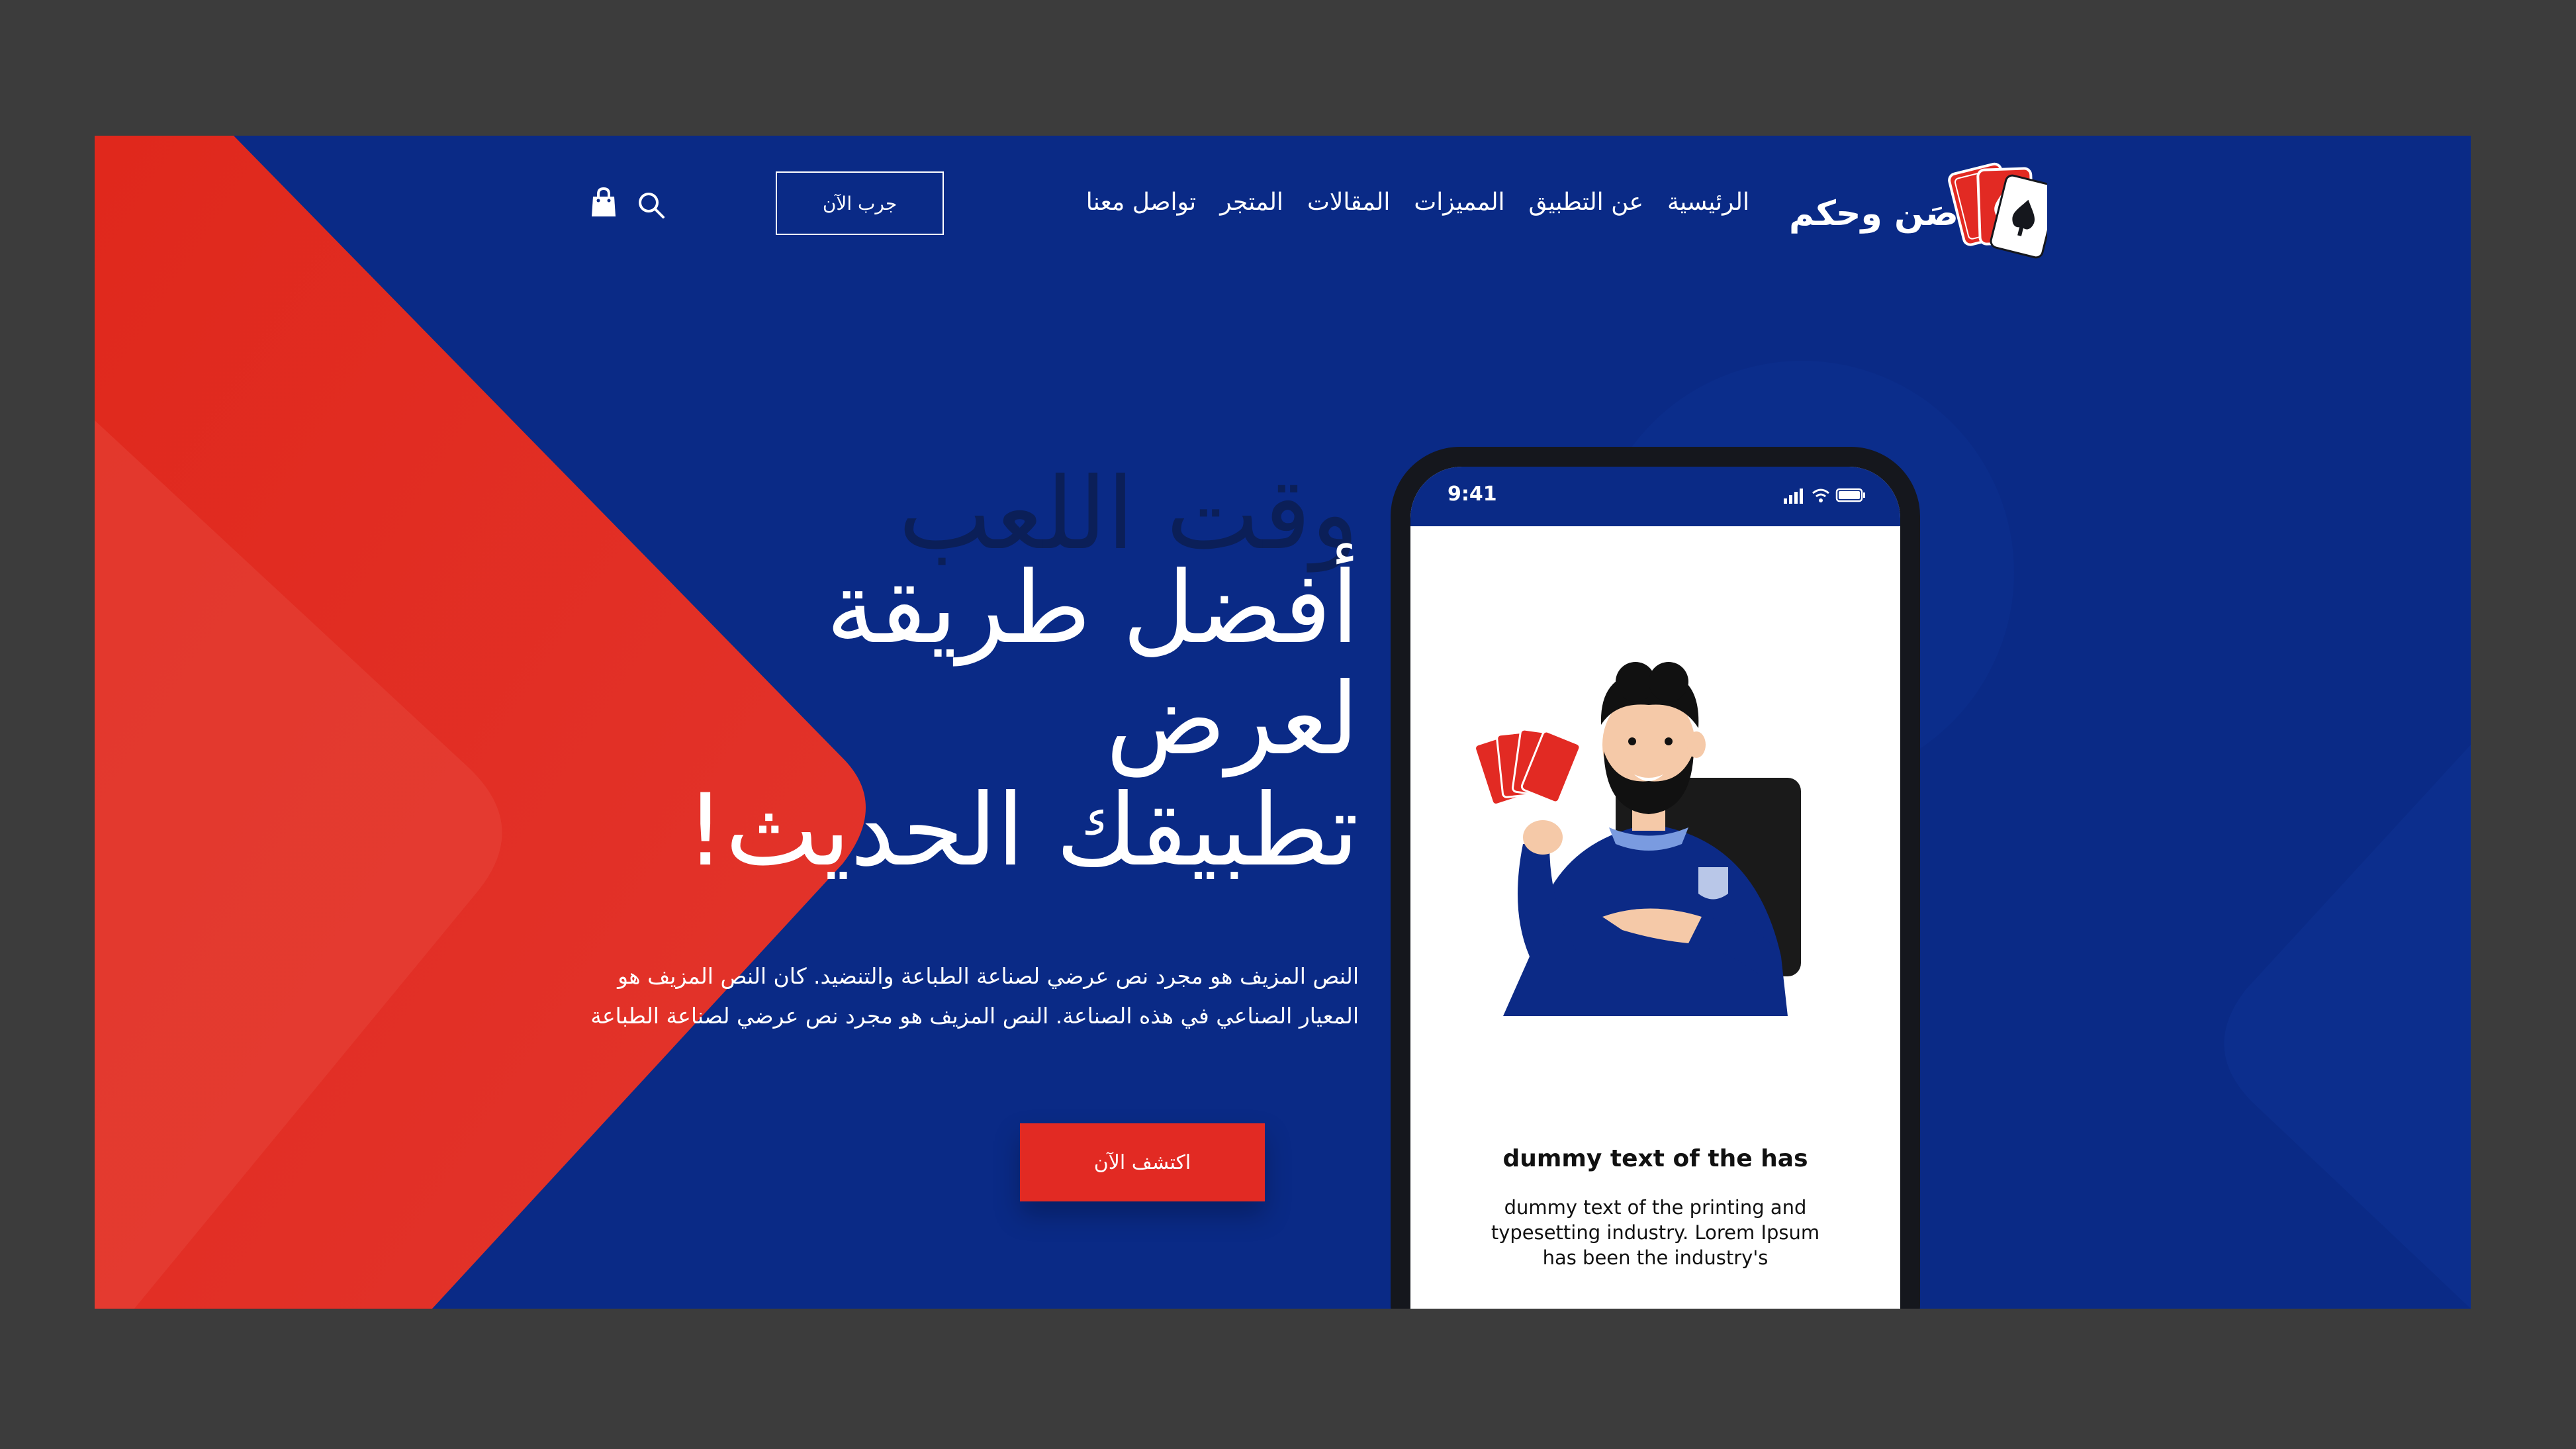 The width and height of the screenshot is (2576, 1449). Describe the element at coordinates (1586, 202) in the screenshot. I see `nav-item-about: عن التطبيق` at that location.